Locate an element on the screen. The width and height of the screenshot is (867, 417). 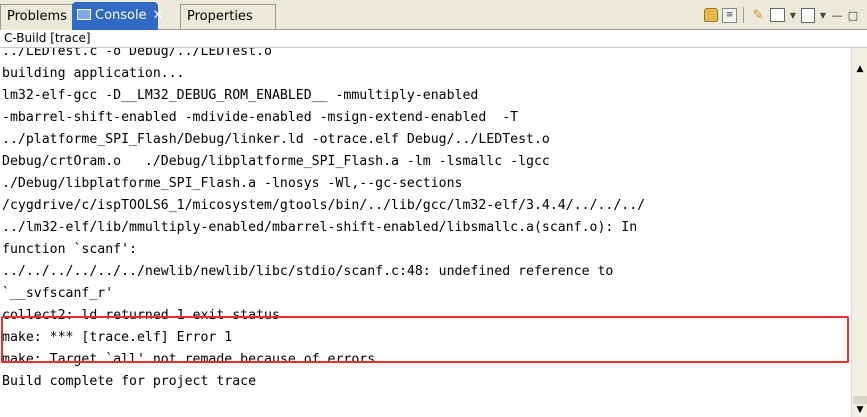
view-tab-bar: Problems Console ✕ Properties ≡ ✎ ▼ ▼ — □ is located at coordinates (433, 15).